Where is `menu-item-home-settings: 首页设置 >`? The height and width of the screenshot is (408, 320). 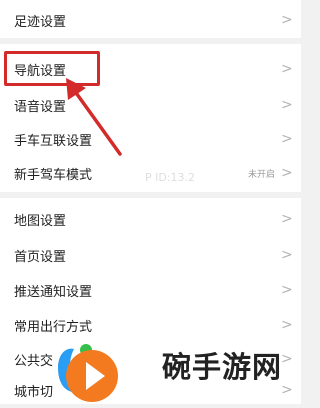
menu-item-home-settings: 首页设置 > is located at coordinates (150, 255).